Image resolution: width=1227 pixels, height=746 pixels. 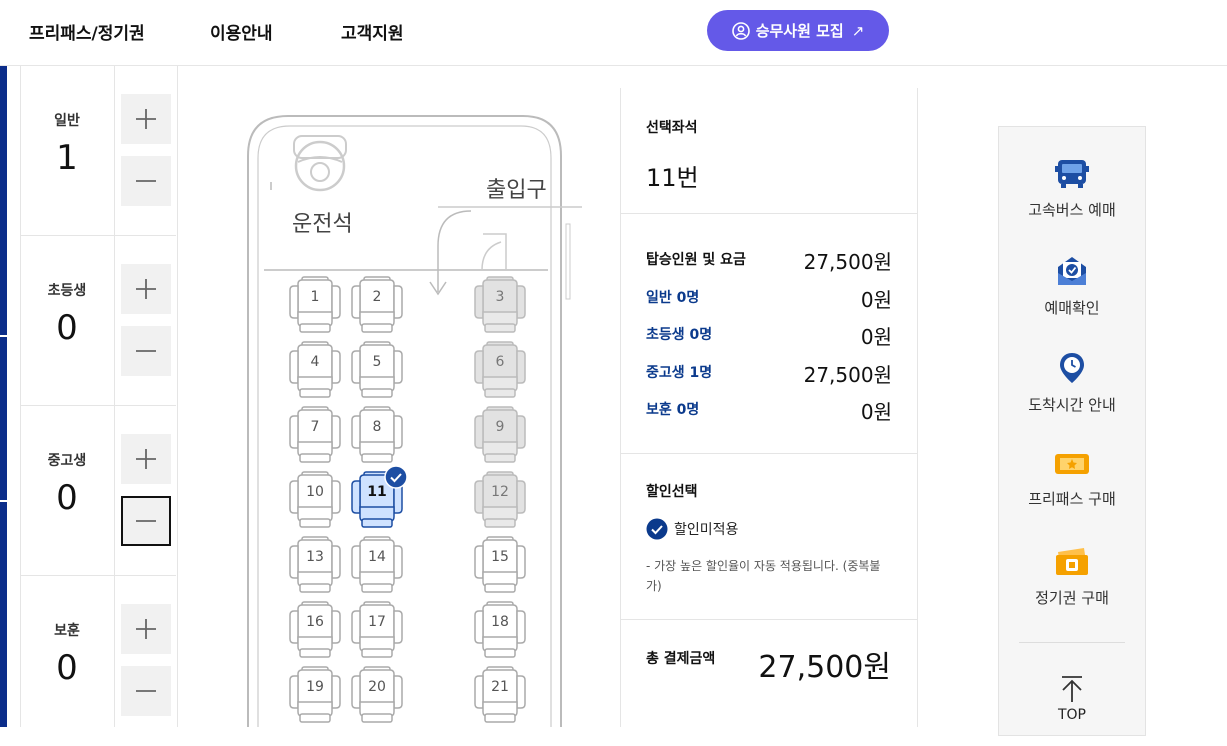 I want to click on total-label: 총 결제금액, so click(x=681, y=659).